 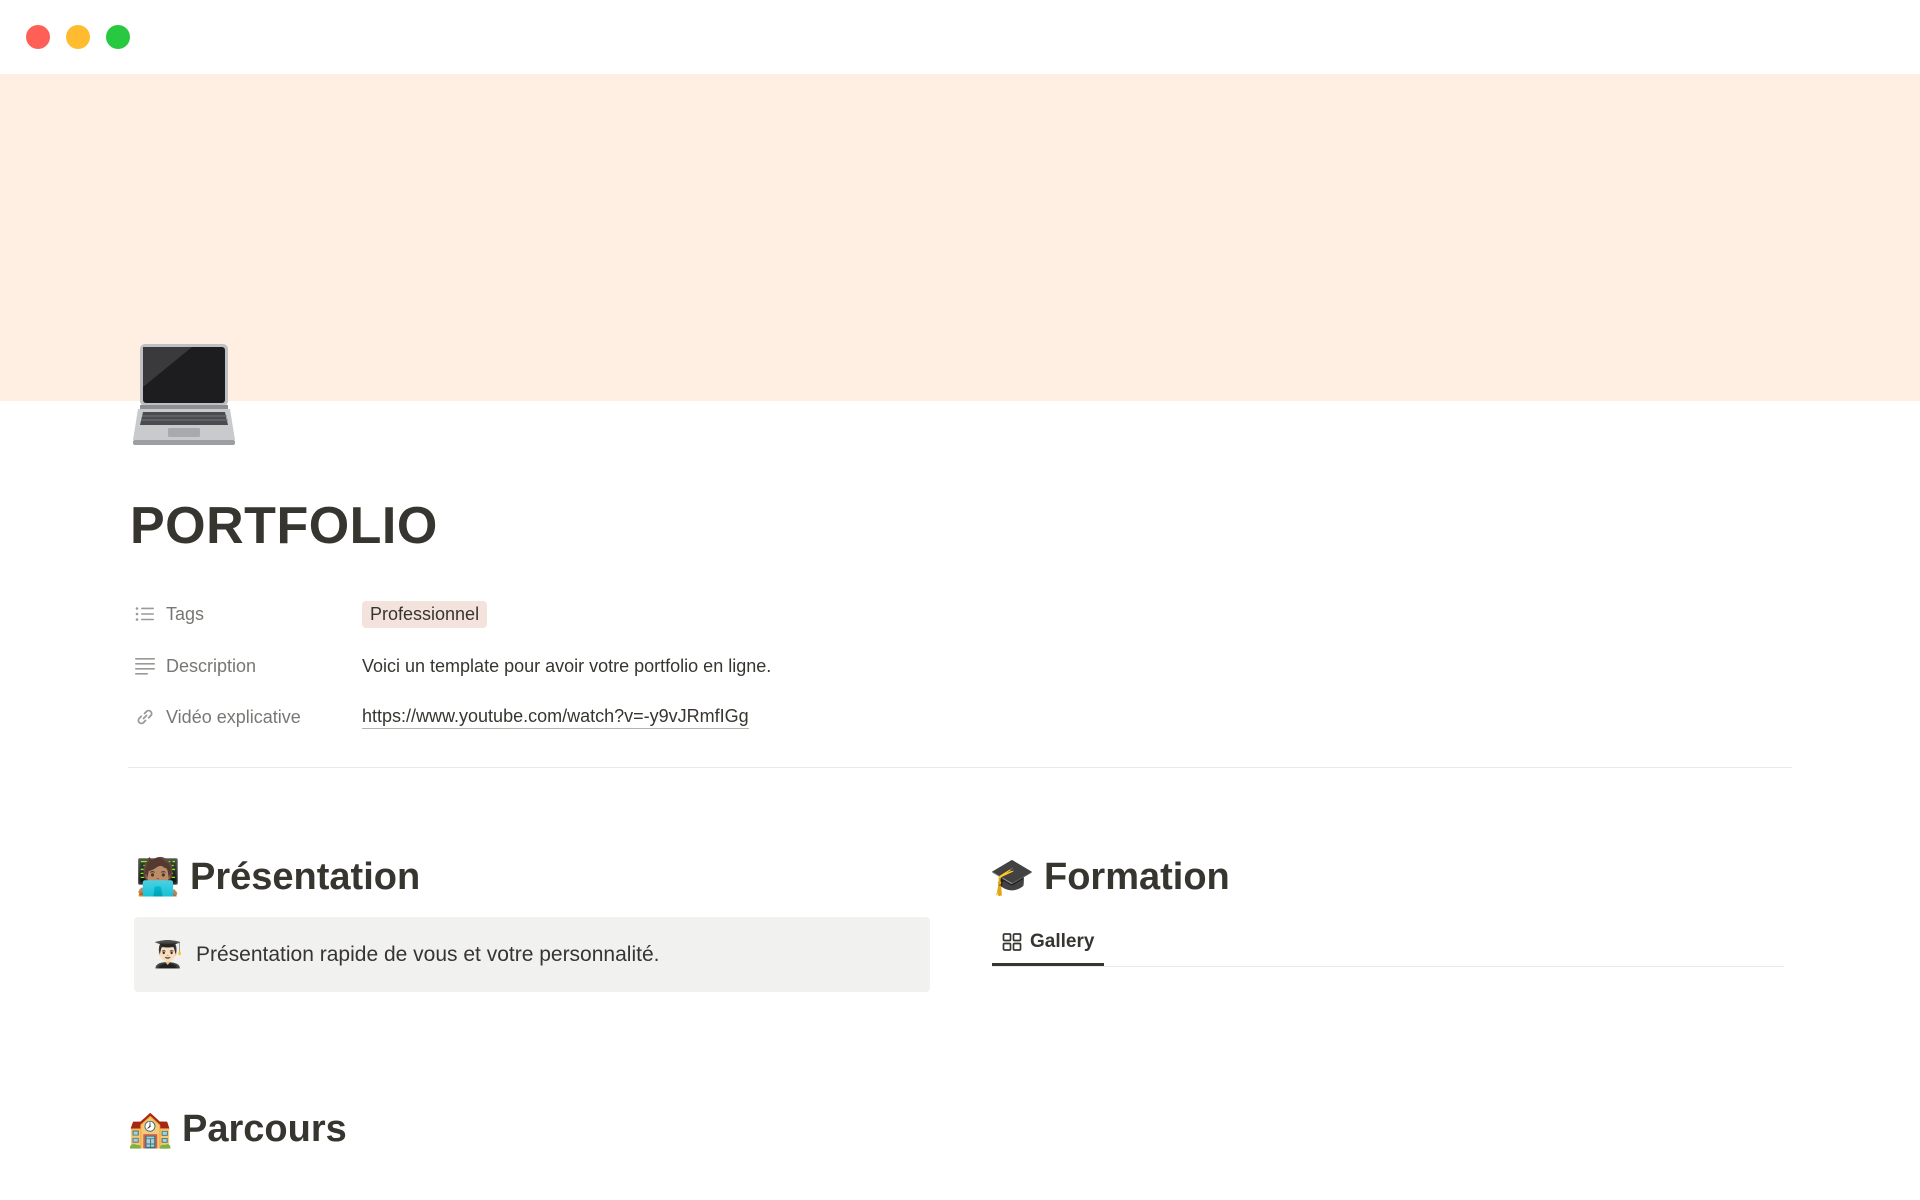 I want to click on close-window-button, so click(x=38, y=37).